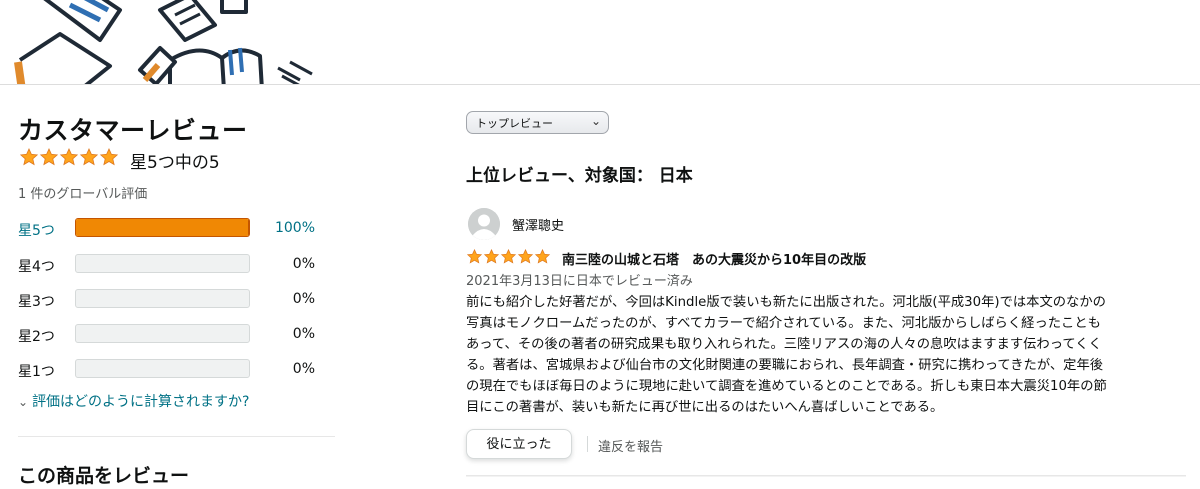 The image size is (1200, 489). What do you see at coordinates (600, 84) in the screenshot?
I see `banner-divider` at bounding box center [600, 84].